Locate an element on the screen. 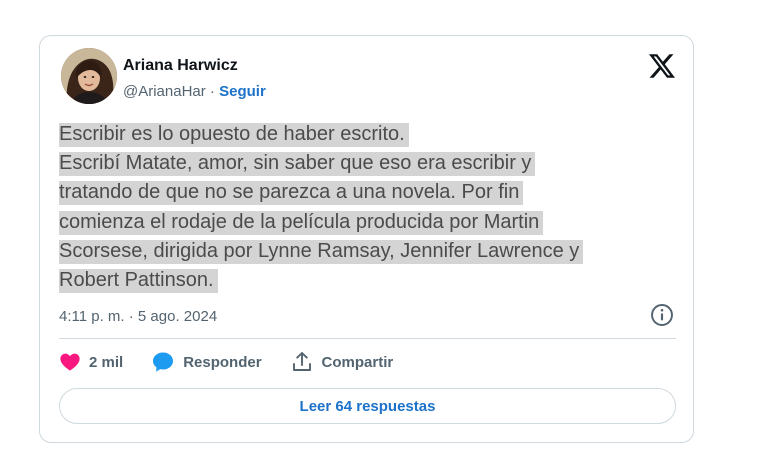 This screenshot has height=468, width=767. author-name: Ariana Harwicz is located at coordinates (194, 66).